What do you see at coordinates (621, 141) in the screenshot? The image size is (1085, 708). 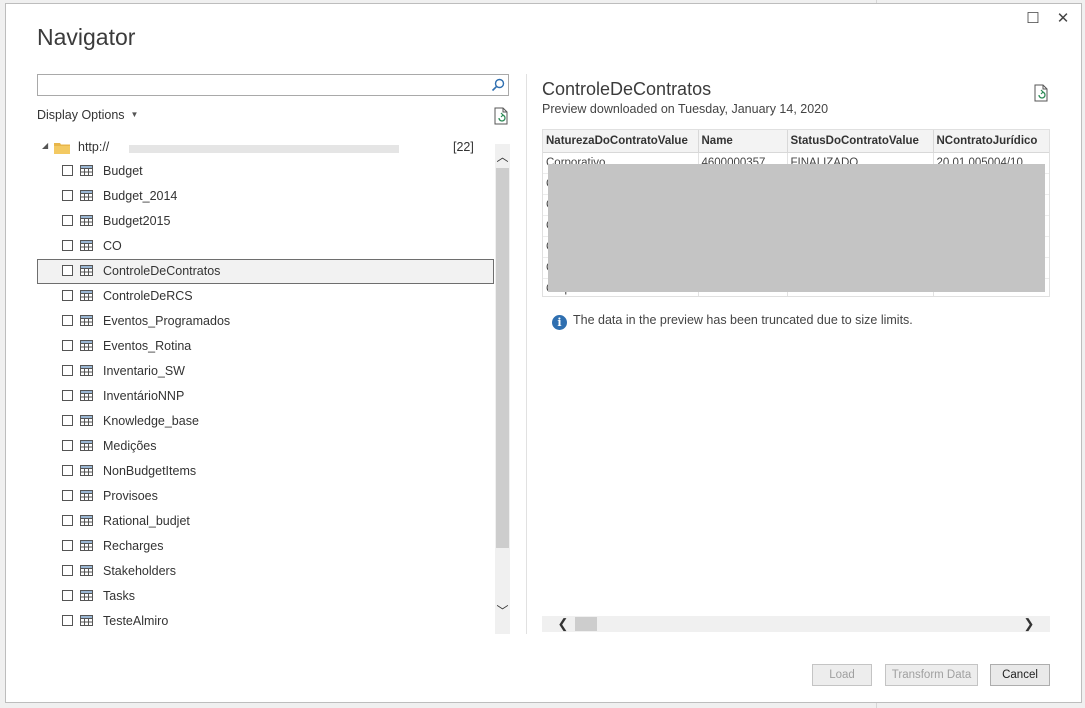 I see `column-header: NaturezaDoContratoValue` at bounding box center [621, 141].